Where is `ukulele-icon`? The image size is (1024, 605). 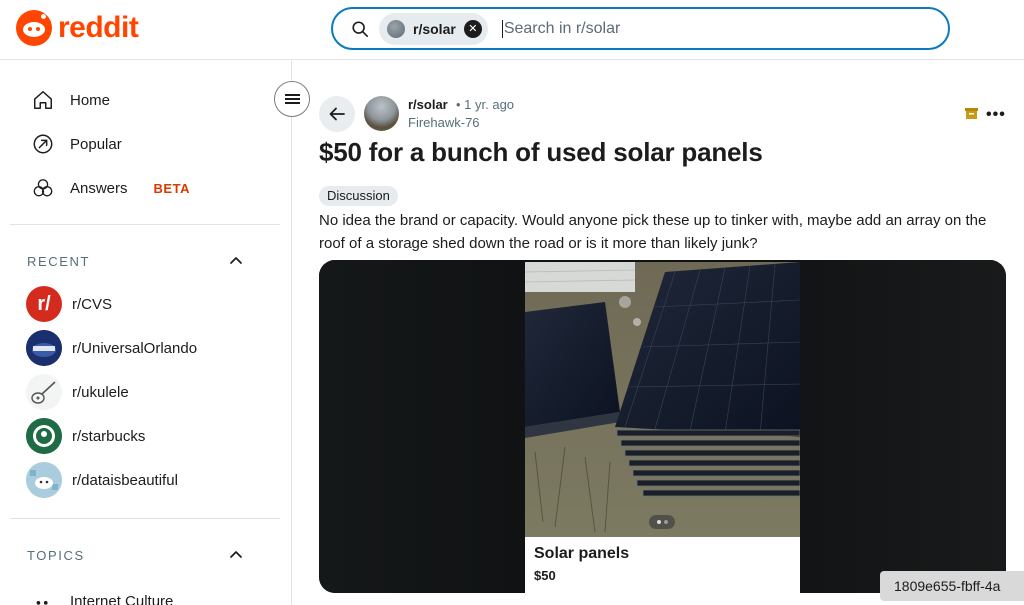
ukulele-icon is located at coordinates (44, 392).